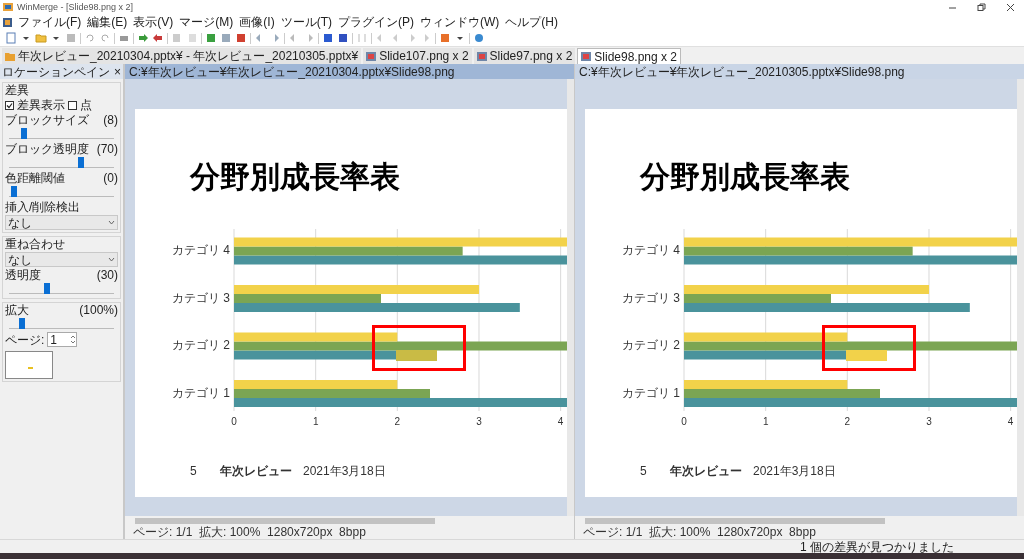 The height and width of the screenshot is (559, 1024). What do you see at coordinates (153, 22) in the screenshot?
I see `menu-item: 表示(V)` at bounding box center [153, 22].